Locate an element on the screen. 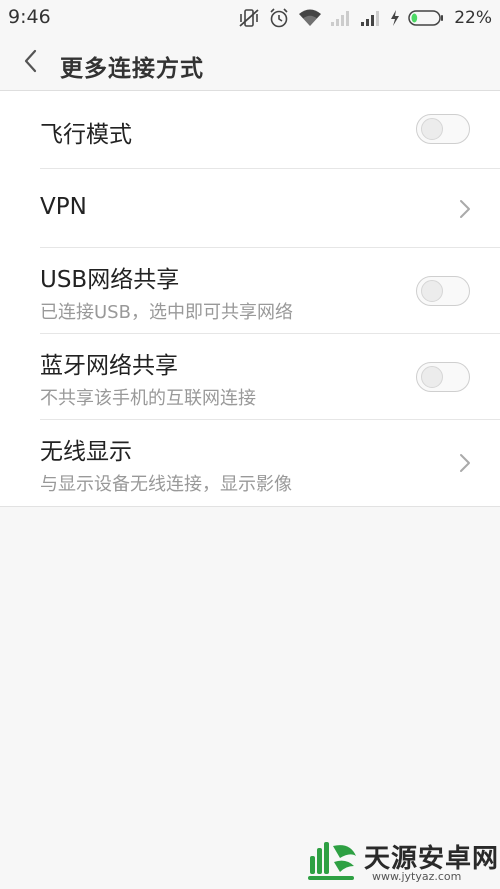 The height and width of the screenshot is (889, 500). setting-title: 飞行模式 is located at coordinates (86, 135).